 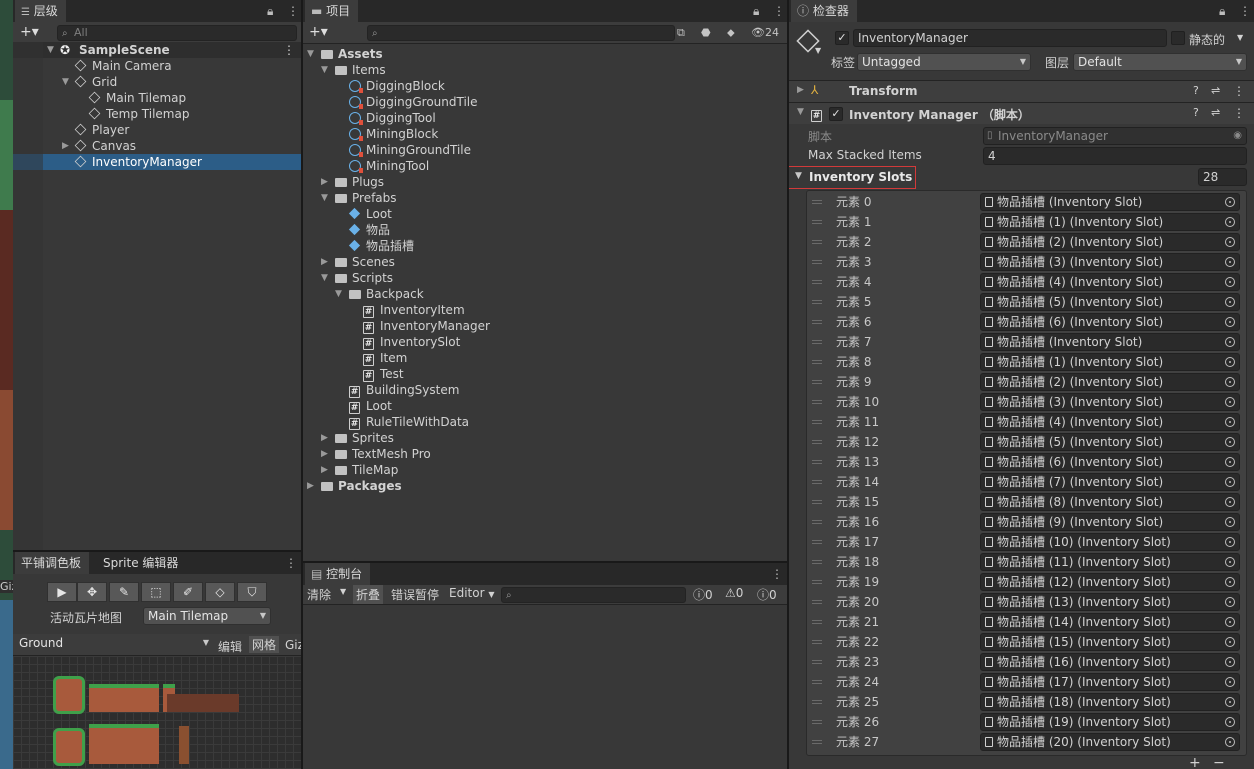 What do you see at coordinates (230, 646) in the screenshot?
I see `edit-palette-button: 编辑` at bounding box center [230, 646].